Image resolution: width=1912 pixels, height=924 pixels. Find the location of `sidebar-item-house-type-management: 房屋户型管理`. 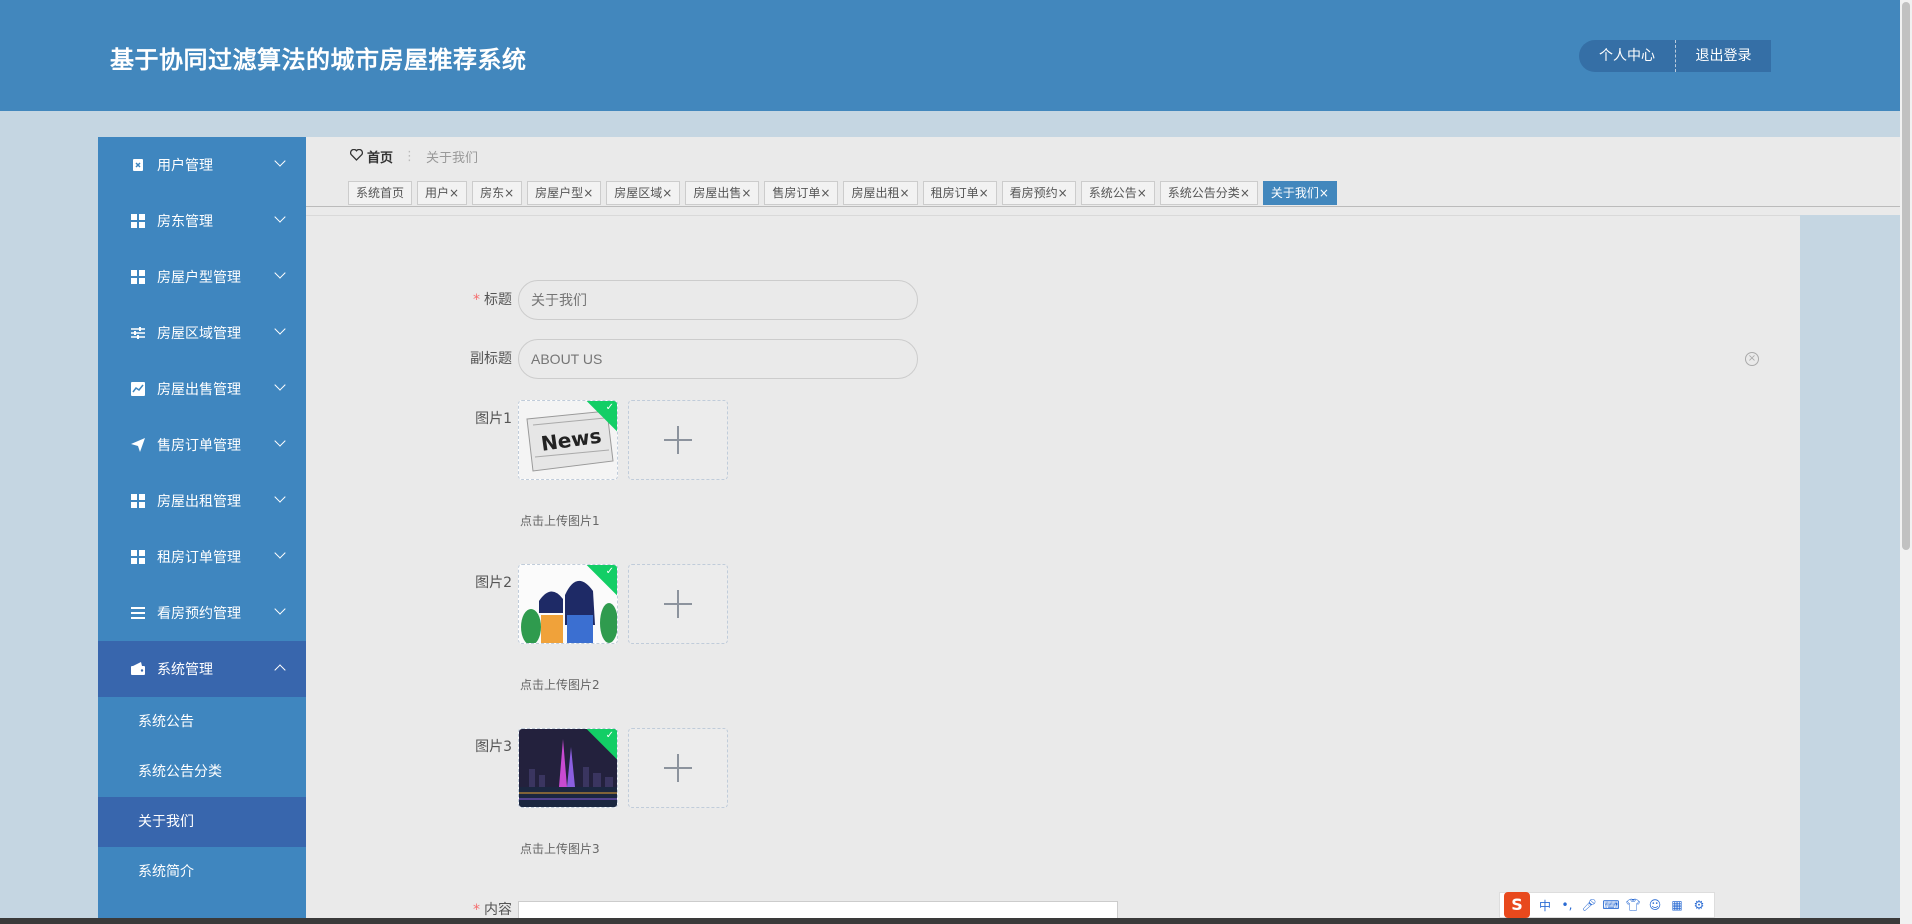

sidebar-item-house-type-management: 房屋户型管理 is located at coordinates (202, 277).